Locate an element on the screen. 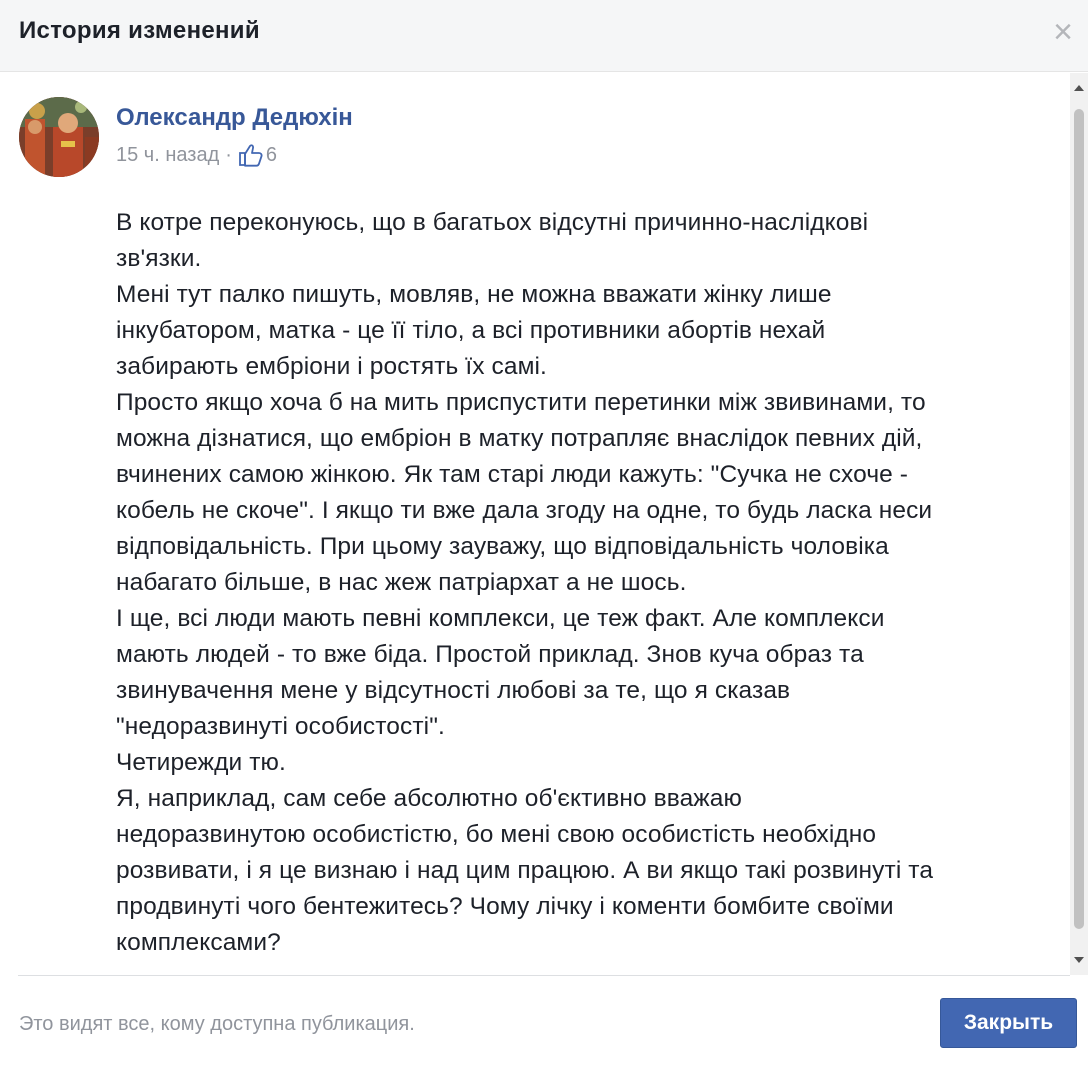 Image resolution: width=1088 pixels, height=1070 pixels. scrollbar-thumb is located at coordinates (1079, 519).